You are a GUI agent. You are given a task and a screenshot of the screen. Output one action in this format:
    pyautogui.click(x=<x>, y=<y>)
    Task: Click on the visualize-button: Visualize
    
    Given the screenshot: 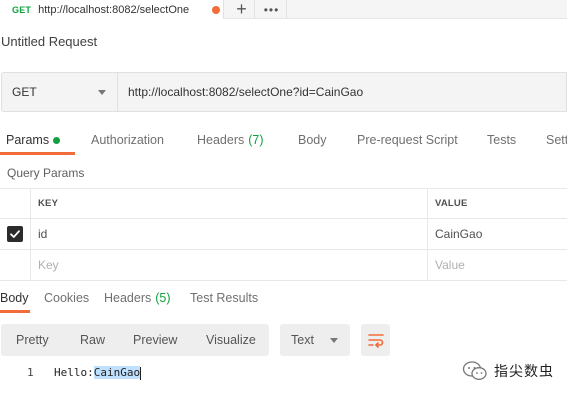 What is the action you would take?
    pyautogui.click(x=231, y=340)
    